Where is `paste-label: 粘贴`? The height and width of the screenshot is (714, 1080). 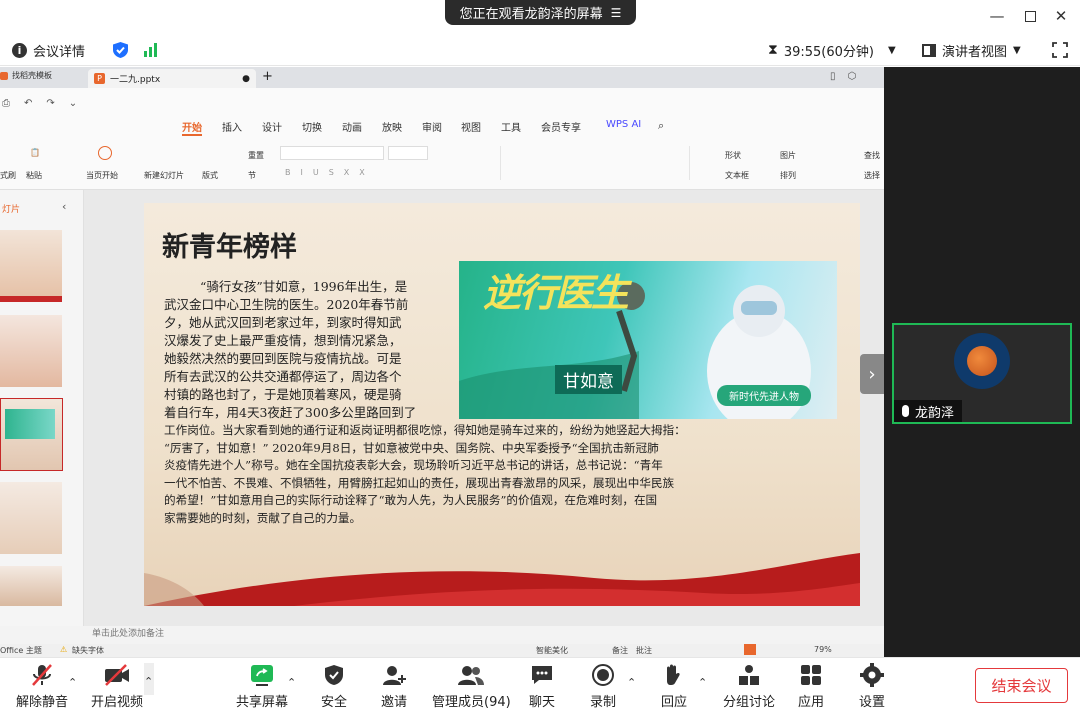
paste-label: 粘贴 is located at coordinates (34, 175).